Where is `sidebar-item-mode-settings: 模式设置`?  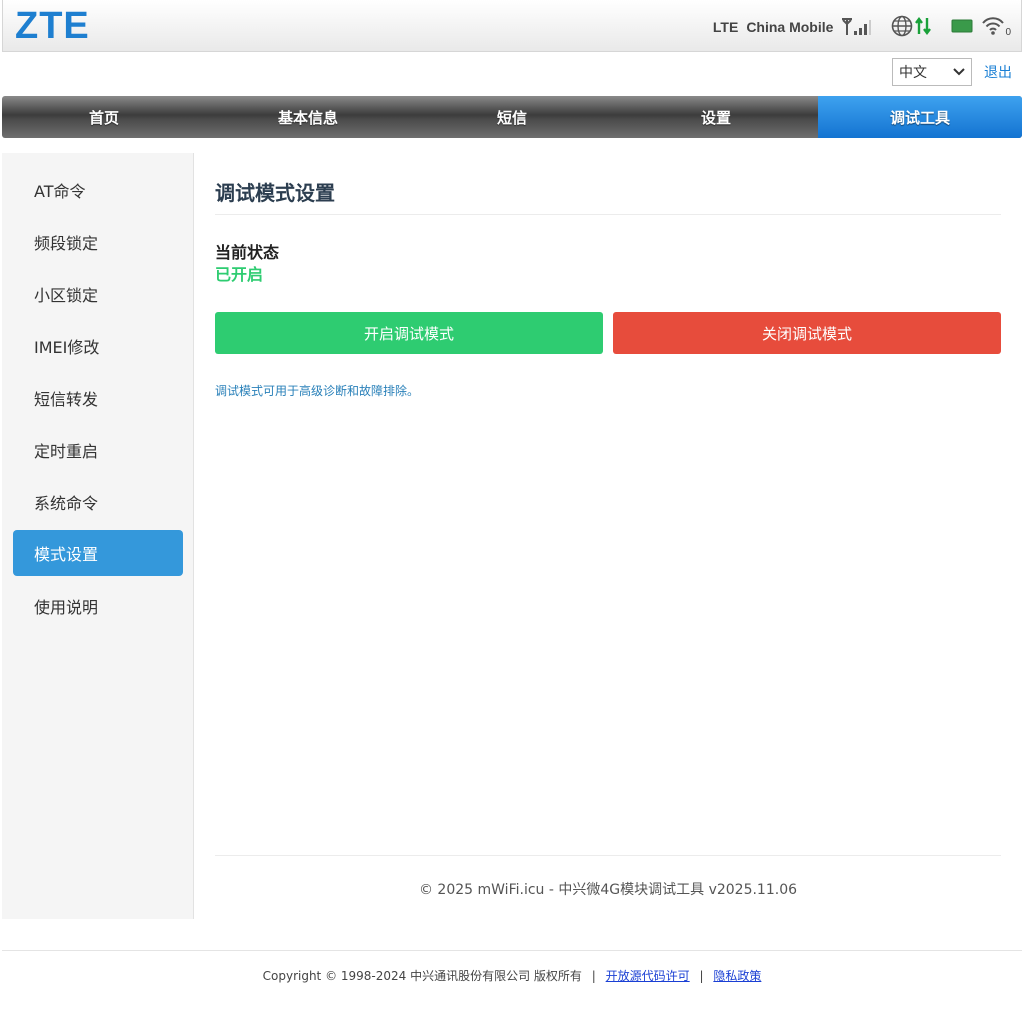
sidebar-item-mode-settings: 模式设置 is located at coordinates (98, 553).